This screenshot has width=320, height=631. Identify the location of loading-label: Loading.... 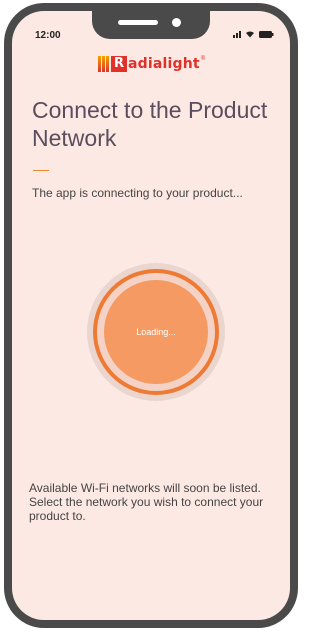
(156, 332).